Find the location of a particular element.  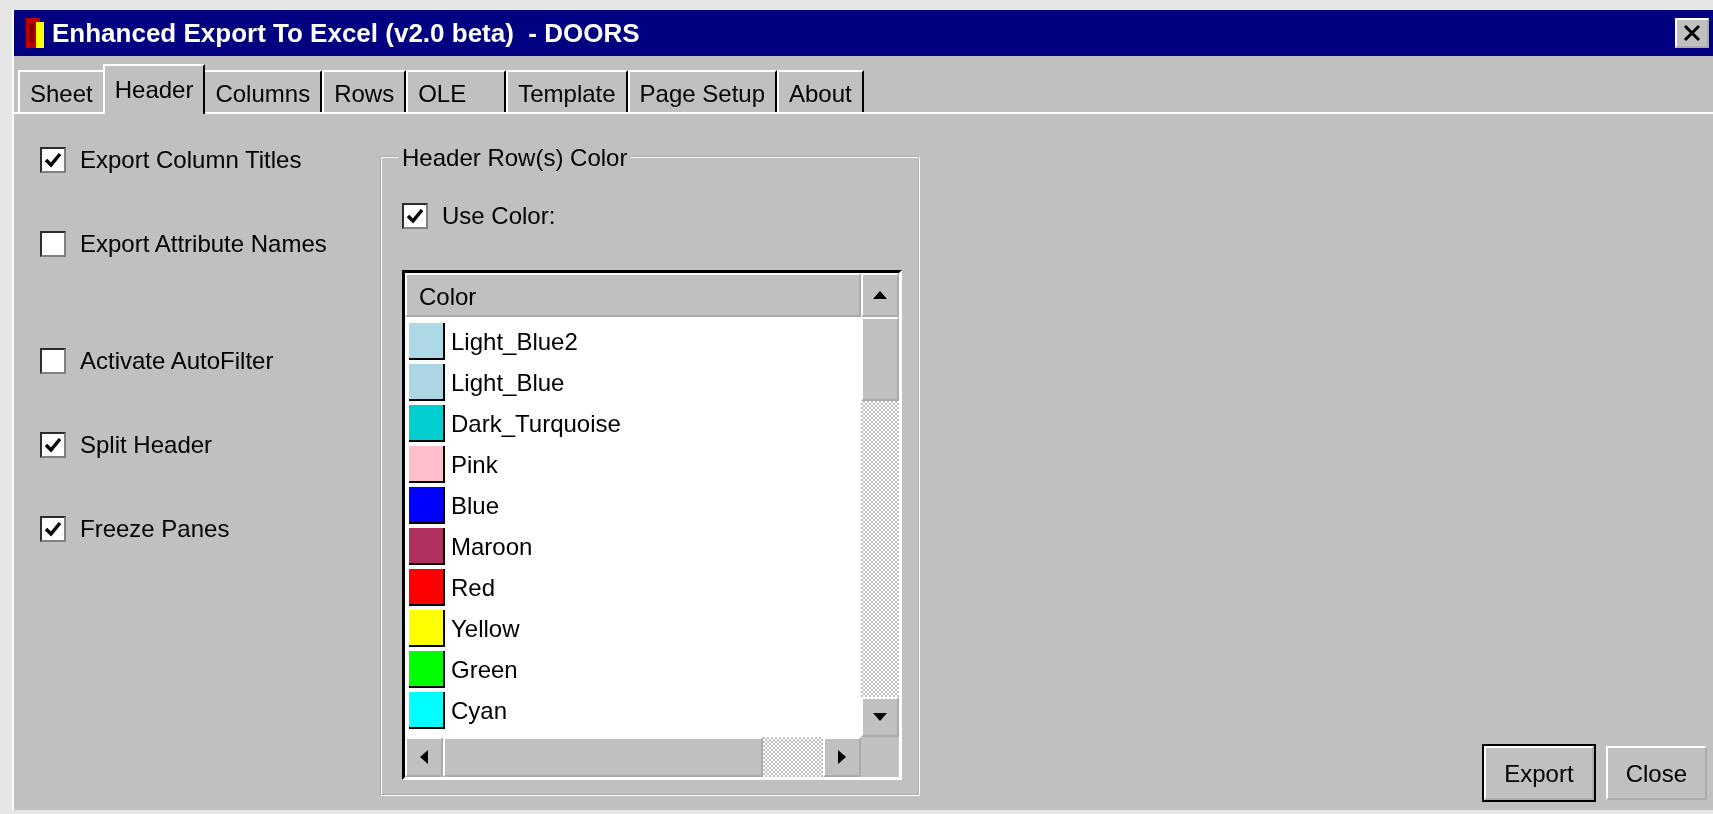

tab: Template is located at coordinates (567, 91).